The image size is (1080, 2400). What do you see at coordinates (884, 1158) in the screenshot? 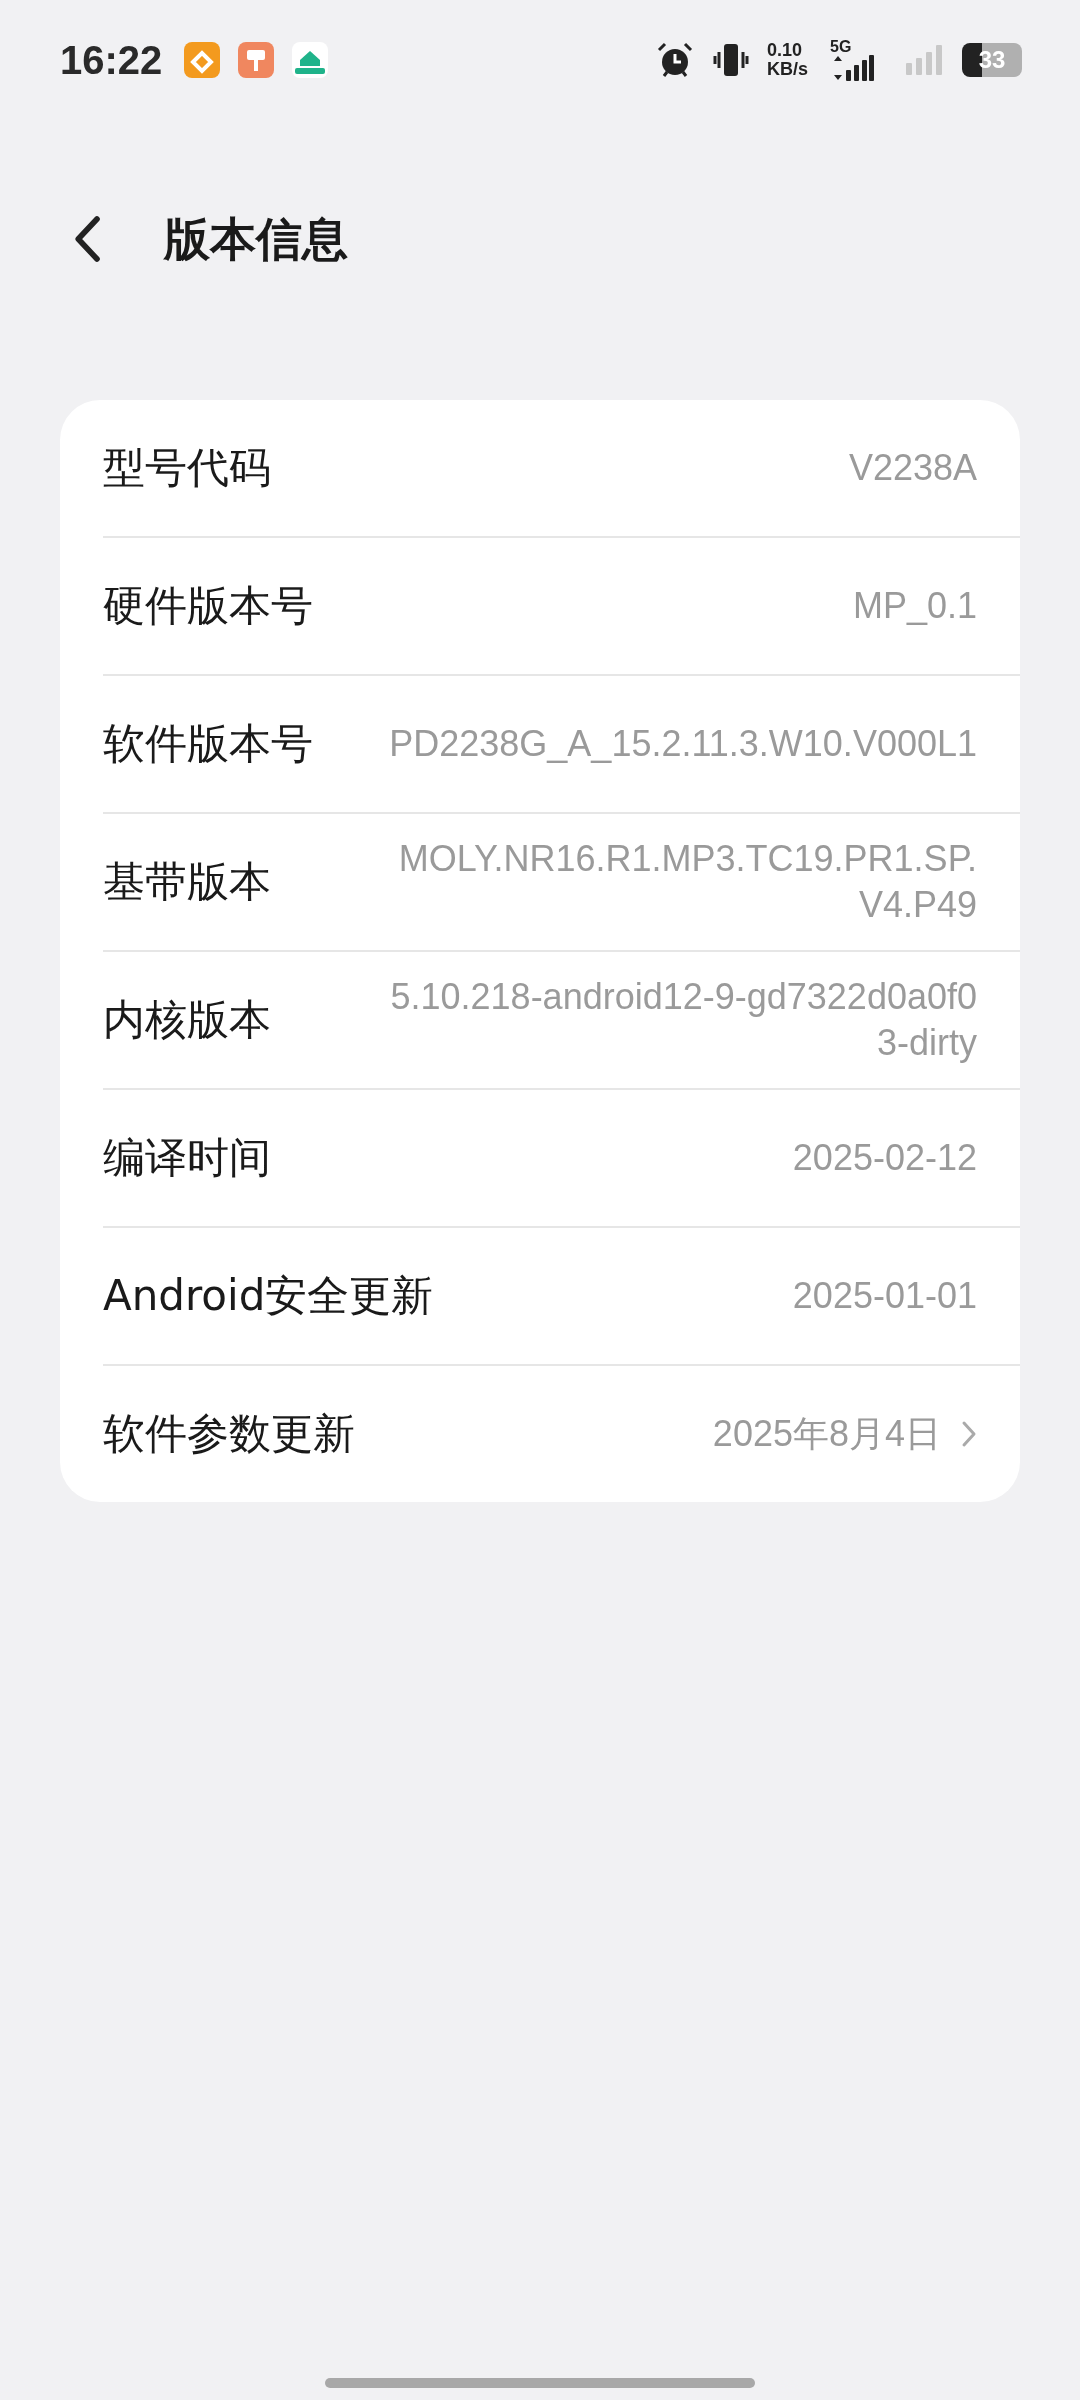
I see `row-value: 2025-02-12` at bounding box center [884, 1158].